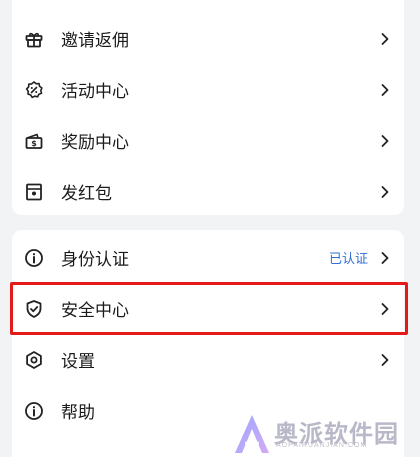 The height and width of the screenshot is (457, 420). I want to click on gear-icon, so click(34, 359).